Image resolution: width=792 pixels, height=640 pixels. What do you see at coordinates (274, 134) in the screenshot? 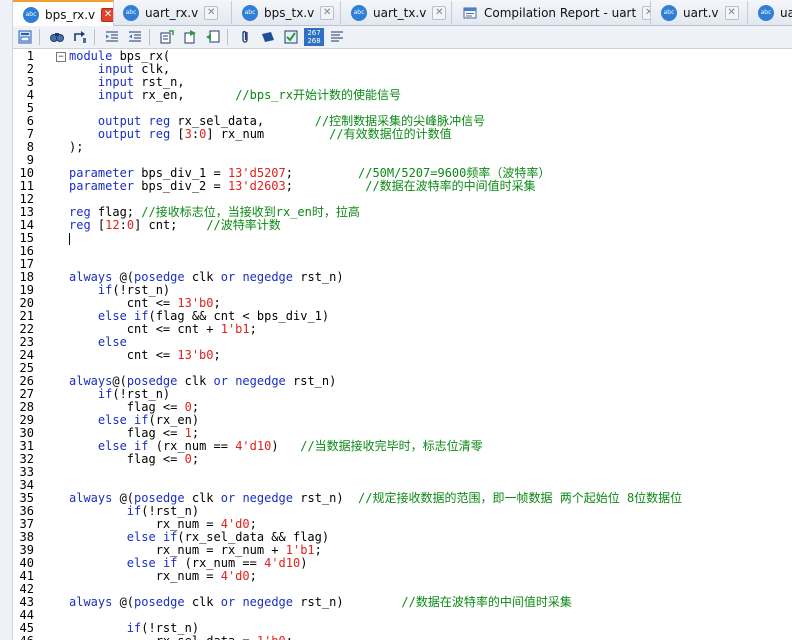
I see `code-text: output reg [3:0] rx_num //有效数据位的计数值` at bounding box center [274, 134].